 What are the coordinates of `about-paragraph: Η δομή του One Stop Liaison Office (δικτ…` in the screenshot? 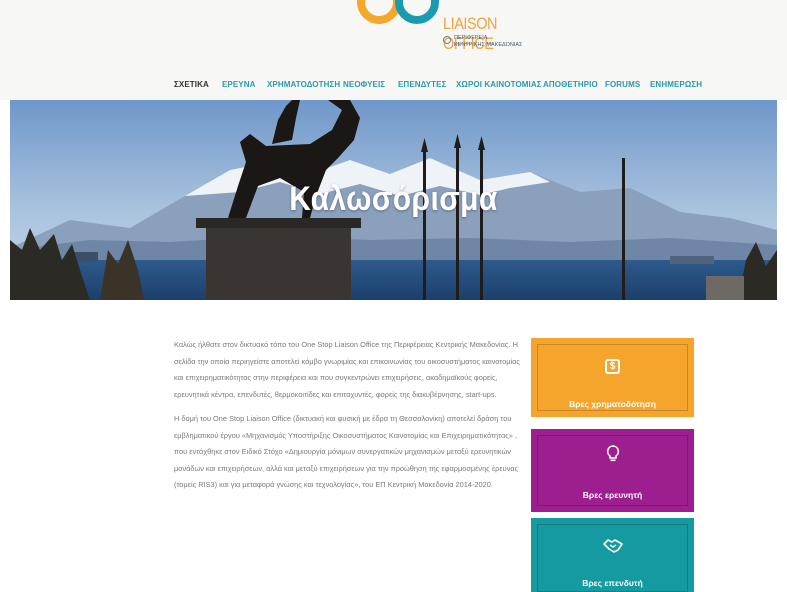 It's located at (346, 451).